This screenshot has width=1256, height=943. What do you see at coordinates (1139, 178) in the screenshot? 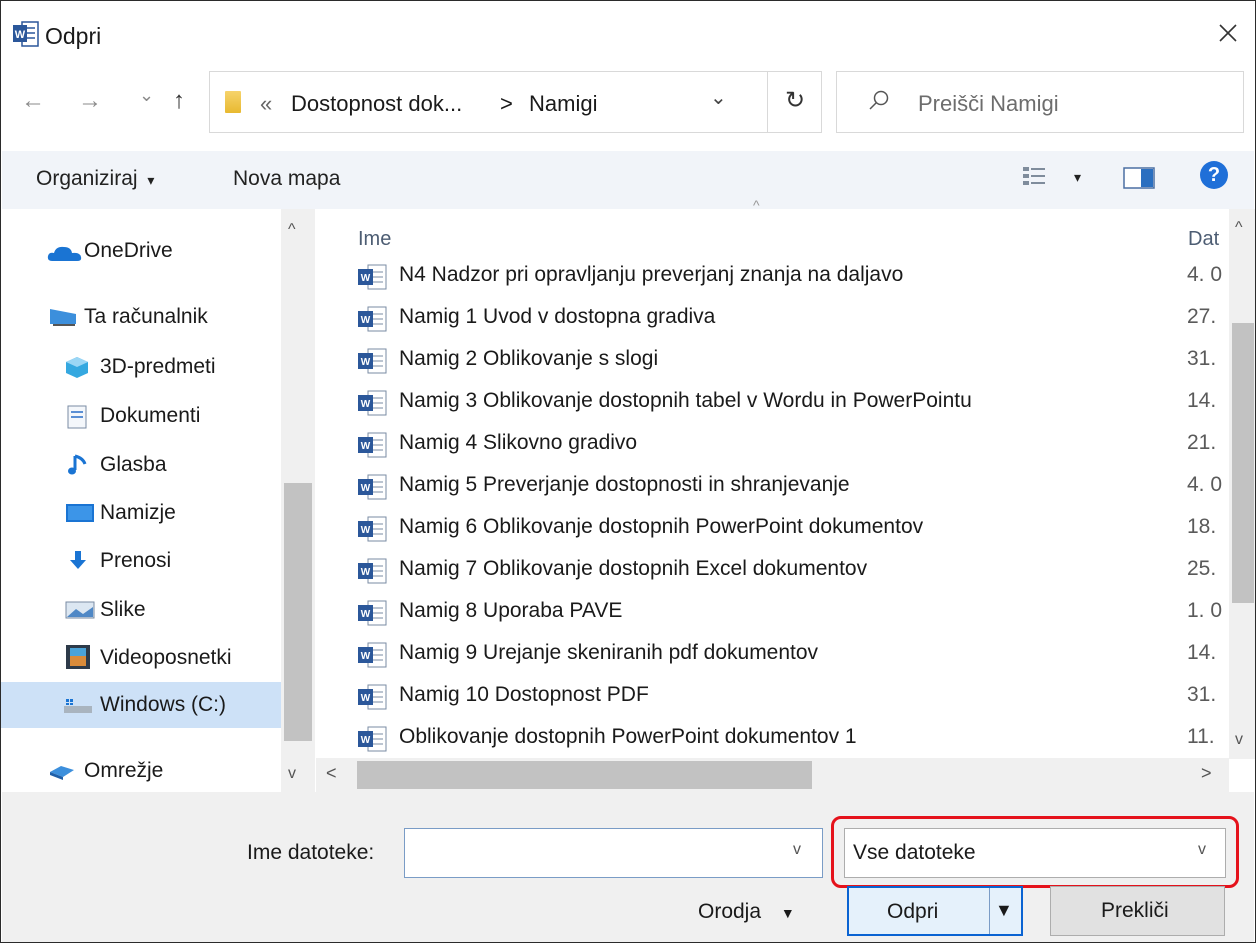
I see `preview-pane-icon` at bounding box center [1139, 178].